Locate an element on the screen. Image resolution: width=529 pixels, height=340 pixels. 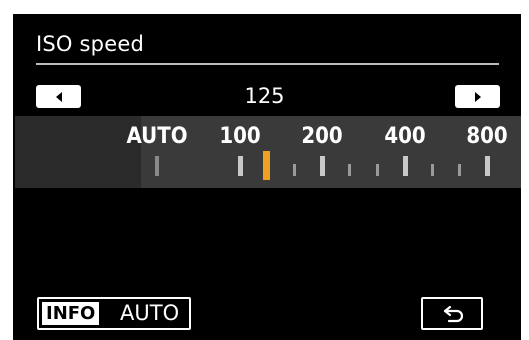
title-divider is located at coordinates (267, 64).